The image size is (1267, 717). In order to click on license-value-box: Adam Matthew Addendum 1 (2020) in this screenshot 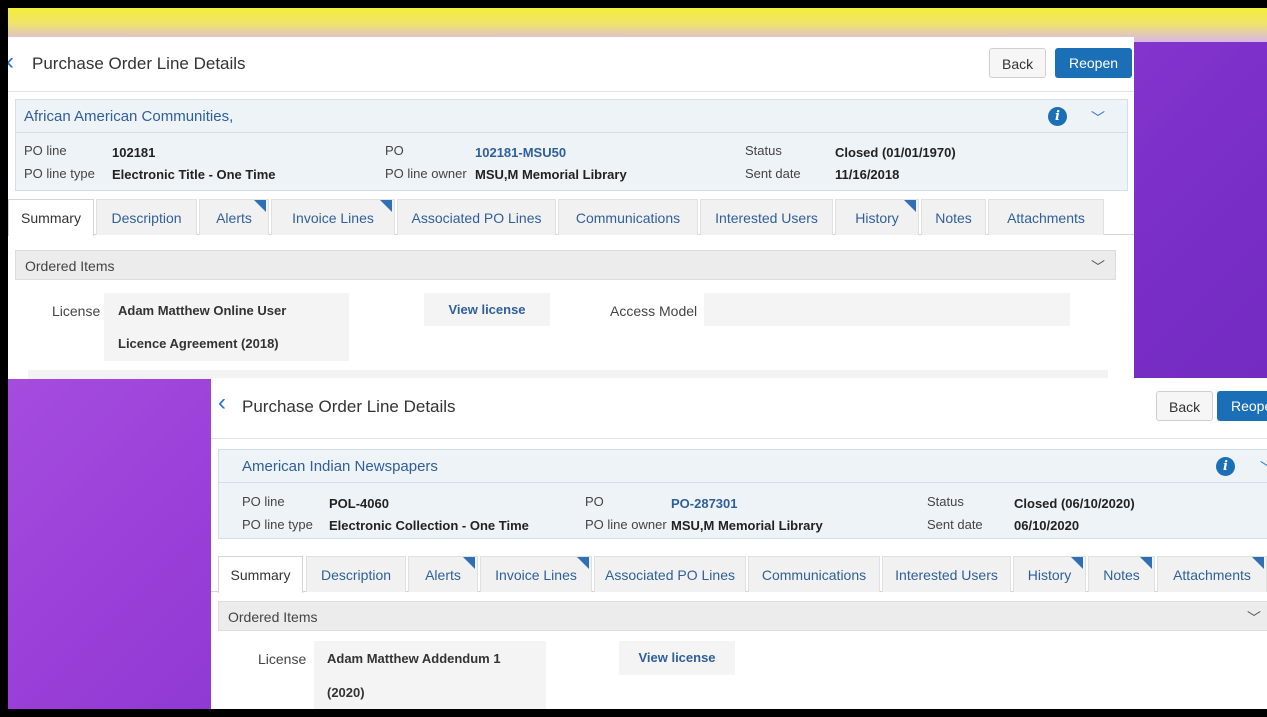, I will do `click(430, 675)`.